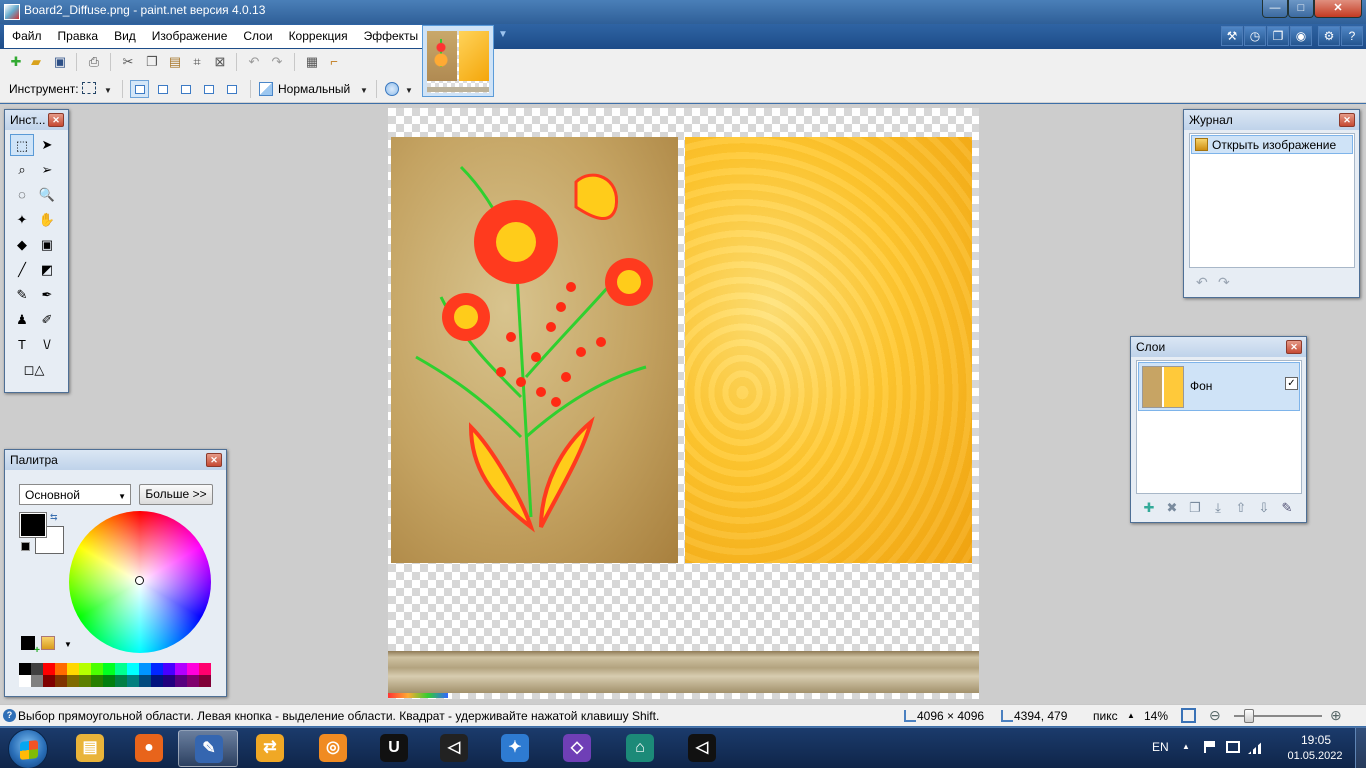  Describe the element at coordinates (231, 89) in the screenshot. I see `selection-mode-xor` at that location.